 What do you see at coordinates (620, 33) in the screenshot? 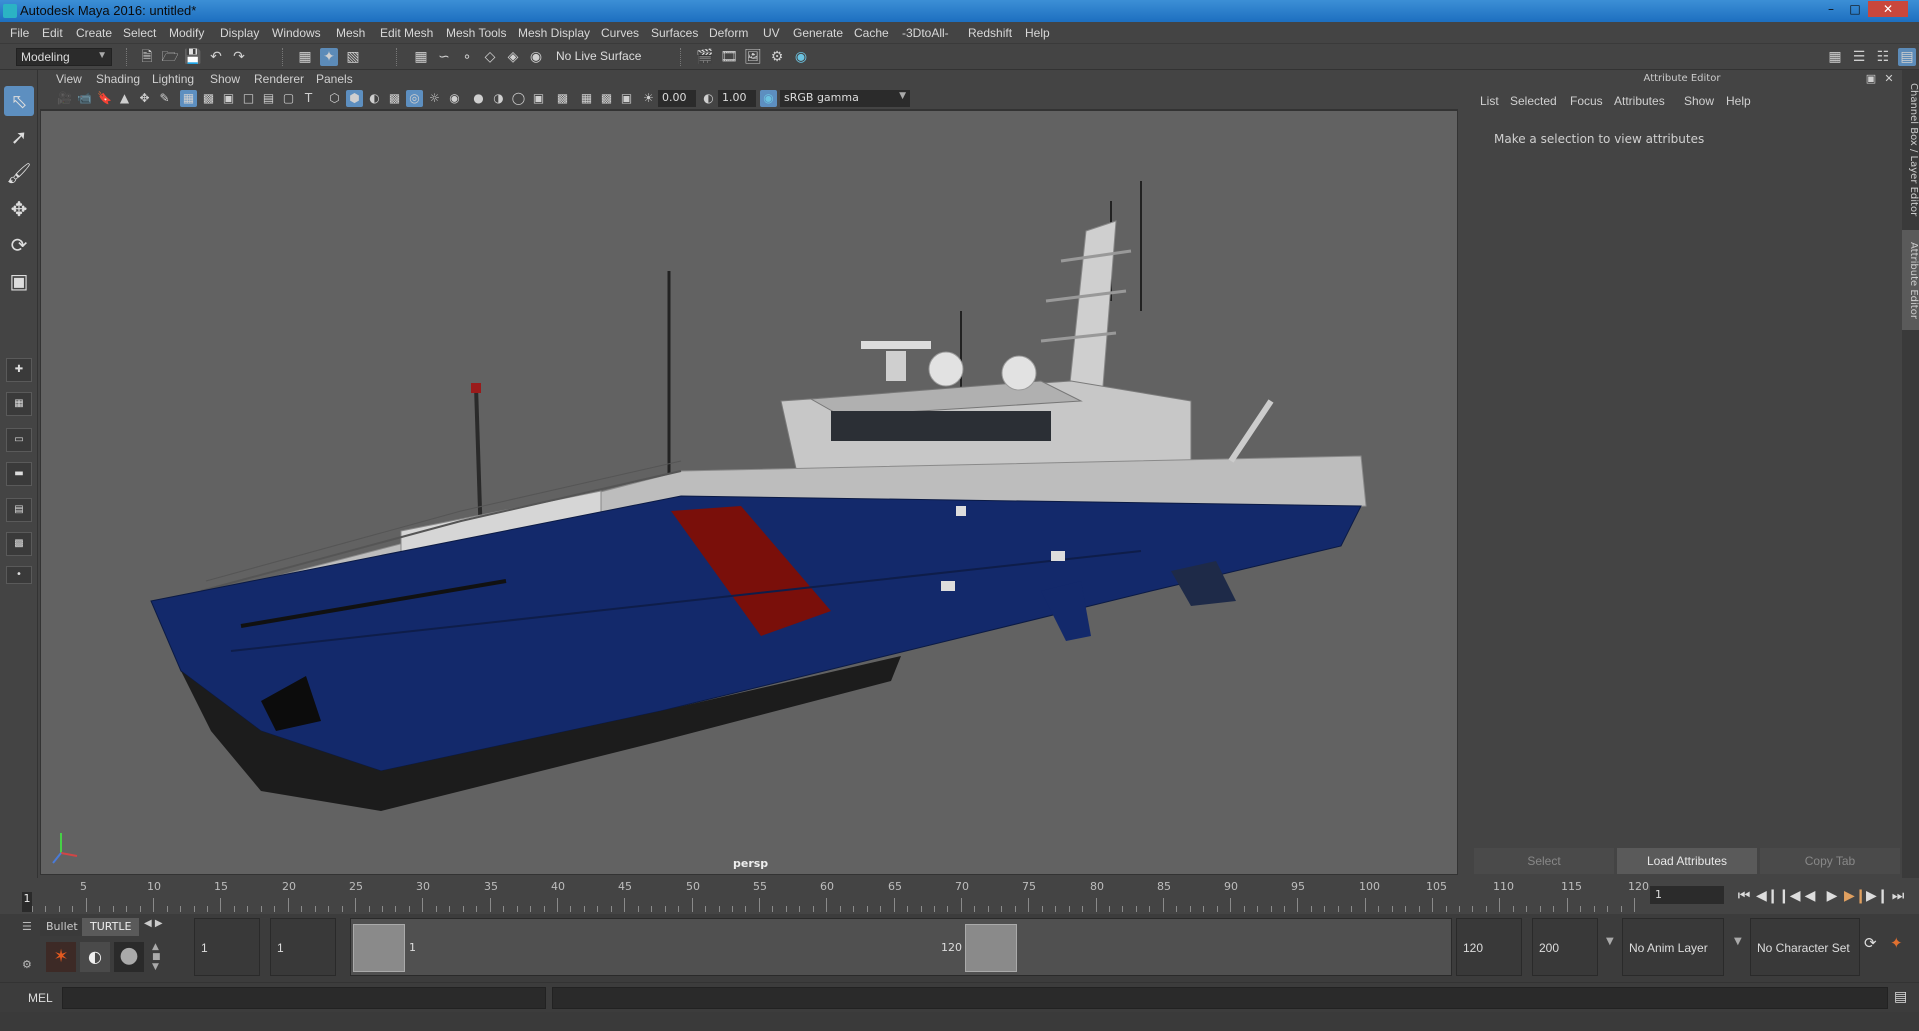
I see `menu-curves: Curves` at bounding box center [620, 33].